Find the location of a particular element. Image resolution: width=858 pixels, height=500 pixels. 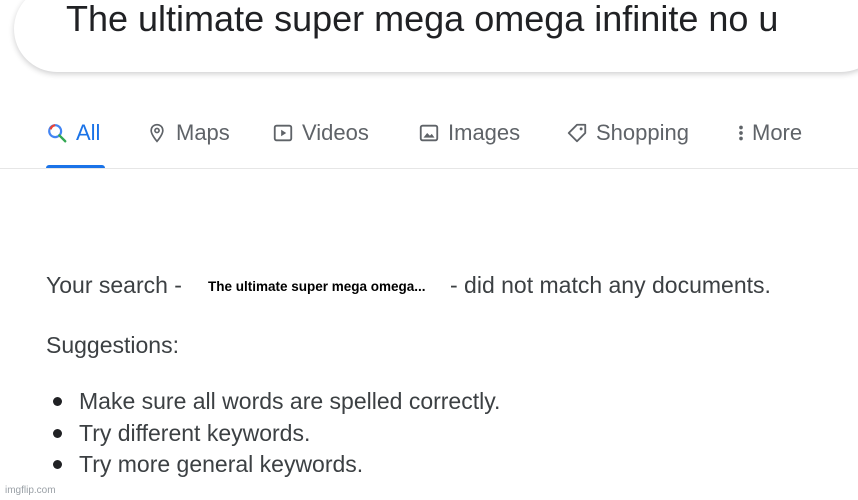

tab-label: Images is located at coordinates (484, 132).